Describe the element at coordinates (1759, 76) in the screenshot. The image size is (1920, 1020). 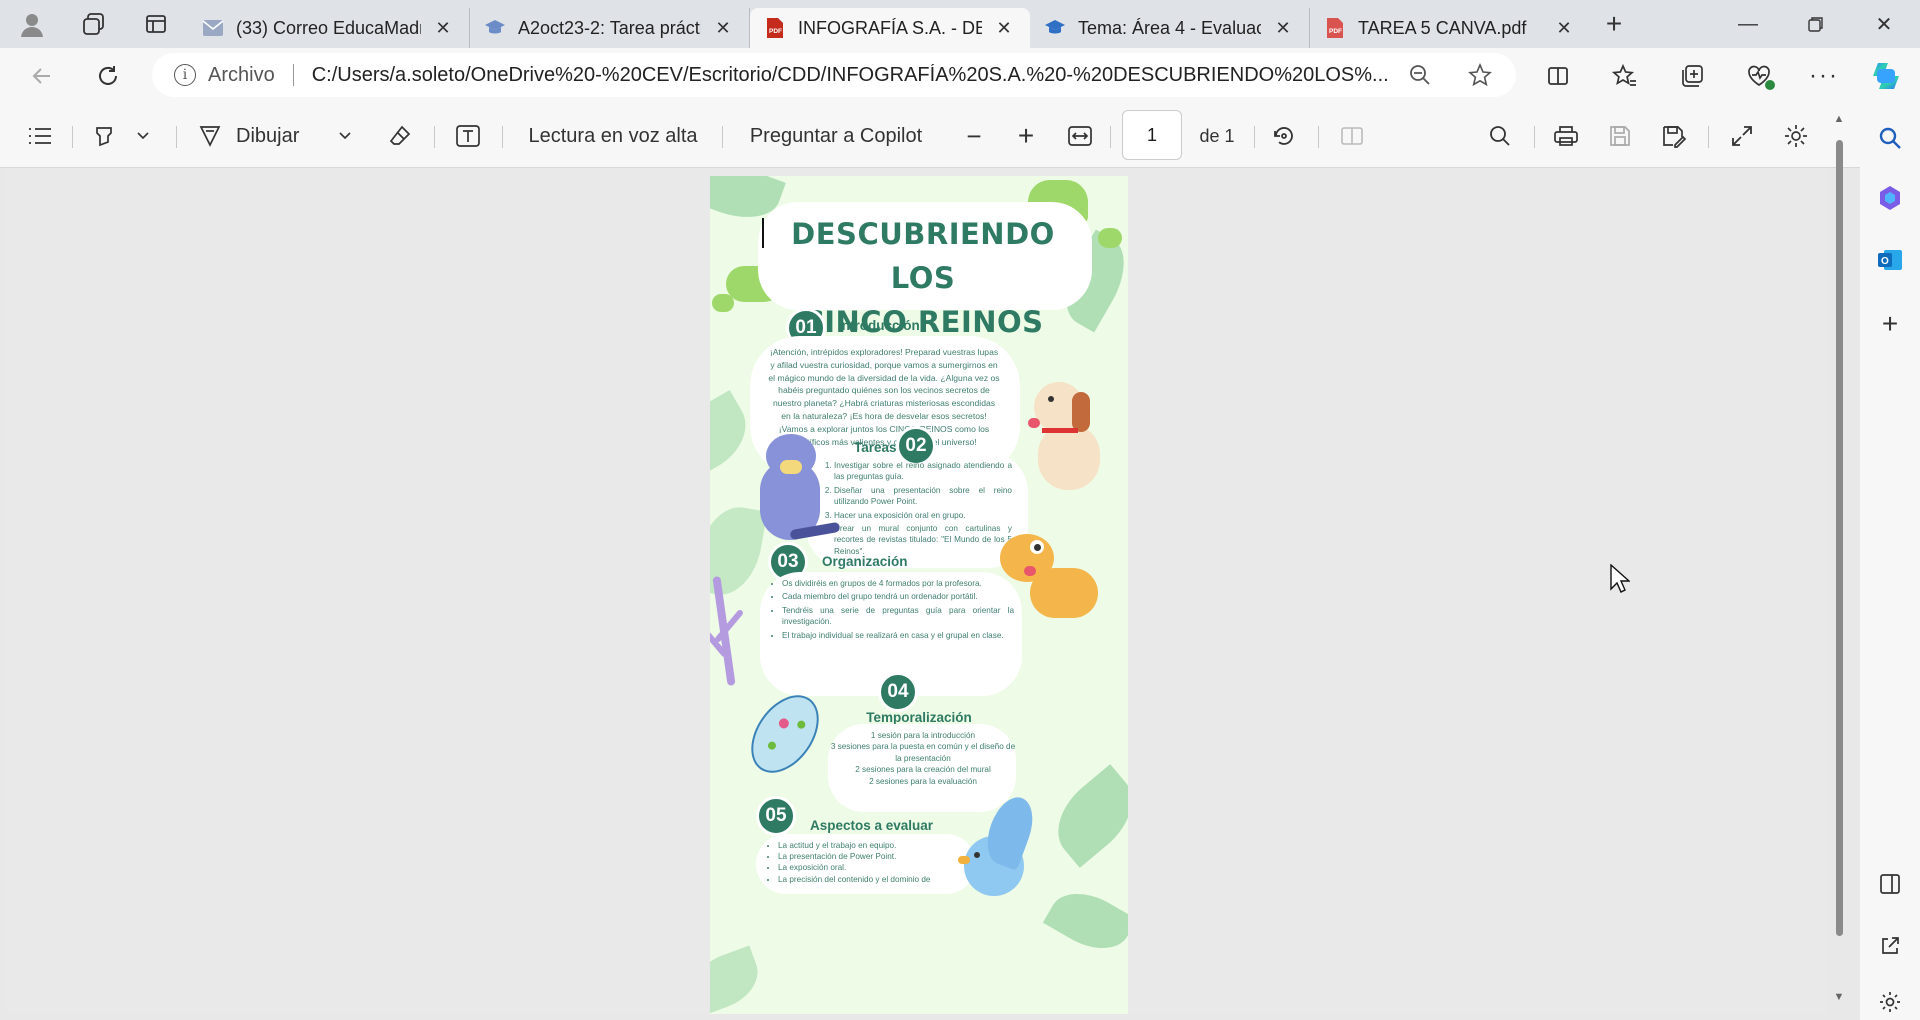
I see `browser-essentials-icon` at that location.